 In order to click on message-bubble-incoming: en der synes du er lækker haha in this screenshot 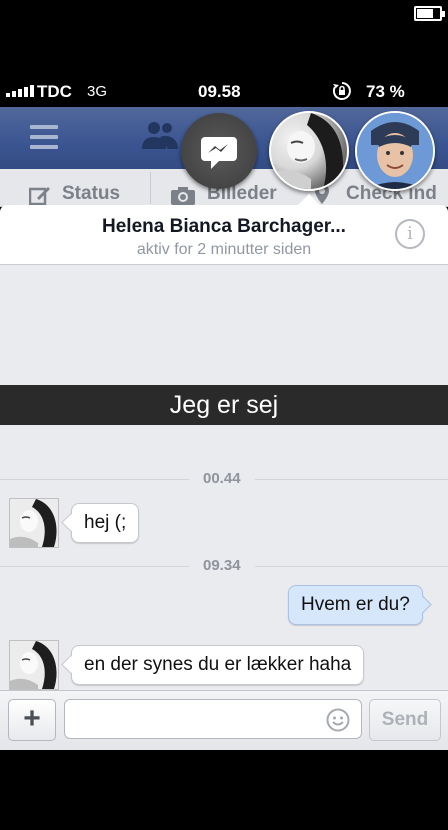, I will do `click(218, 665)`.